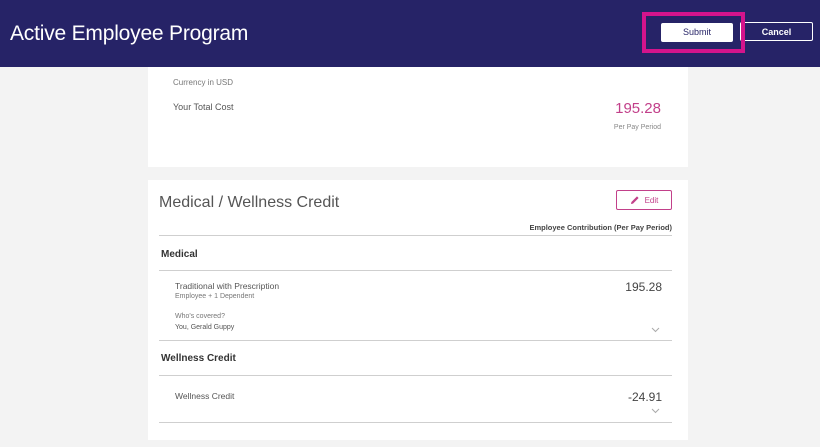 This screenshot has height=447, width=820. Describe the element at coordinates (634, 200) in the screenshot. I see `pencil-icon` at that location.